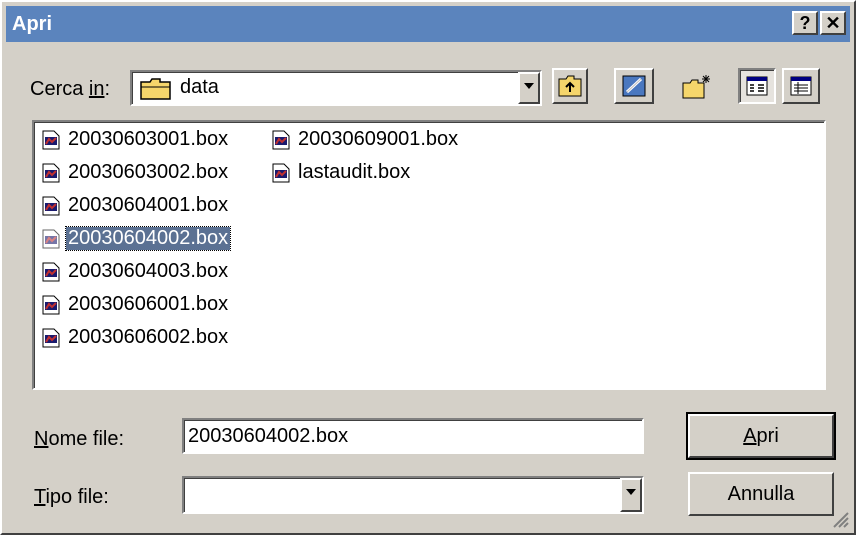 This screenshot has height=535, width=856. What do you see at coordinates (761, 436) in the screenshot?
I see `open-button: Apri` at bounding box center [761, 436].